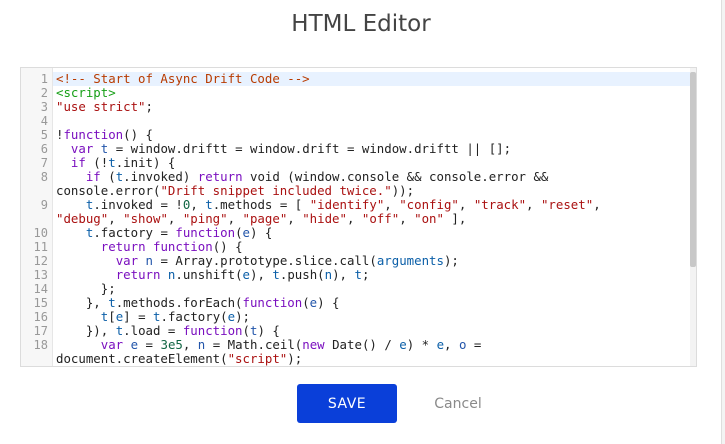  Describe the element at coordinates (373, 275) in the screenshot. I see `code-line: return n.unshift(e), t.push(n), t;` at that location.